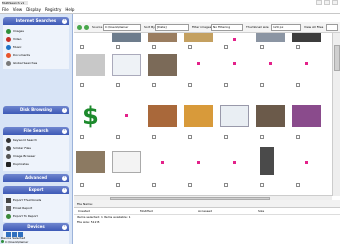  I want to click on thumbnail-cell: $, so click(91, 115).